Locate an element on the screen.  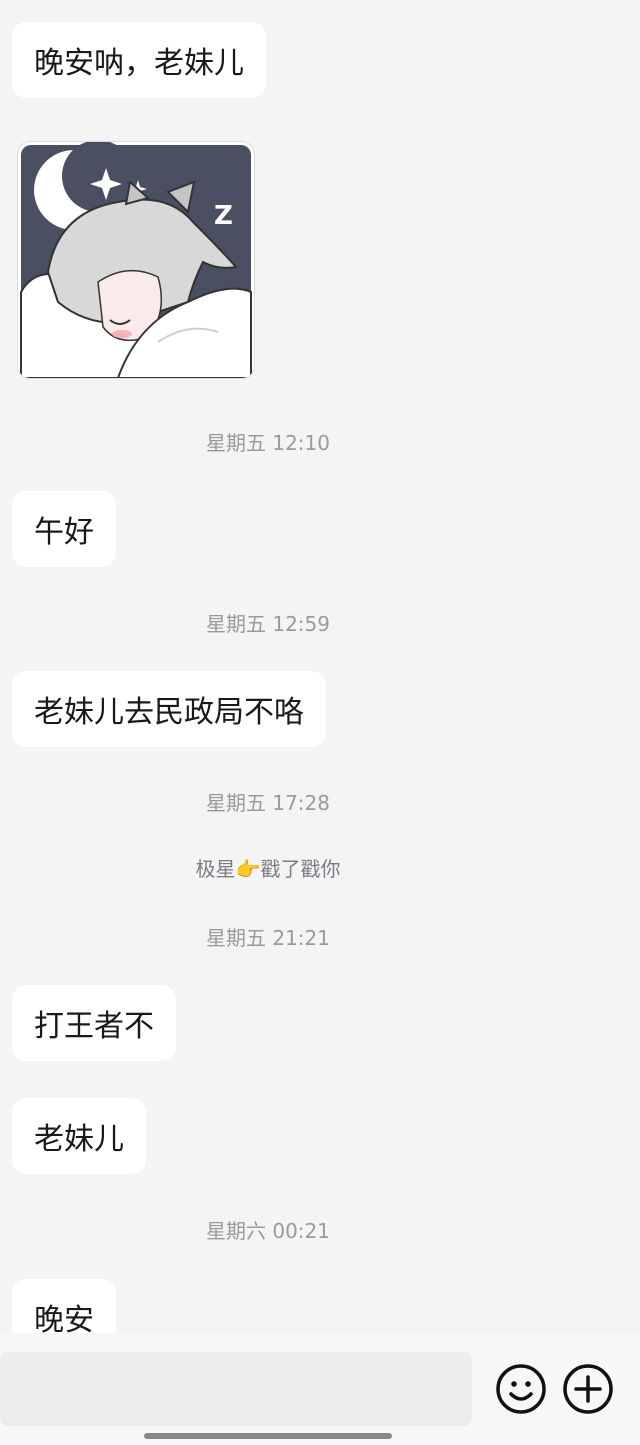
smiley-icon is located at coordinates (521, 1389).